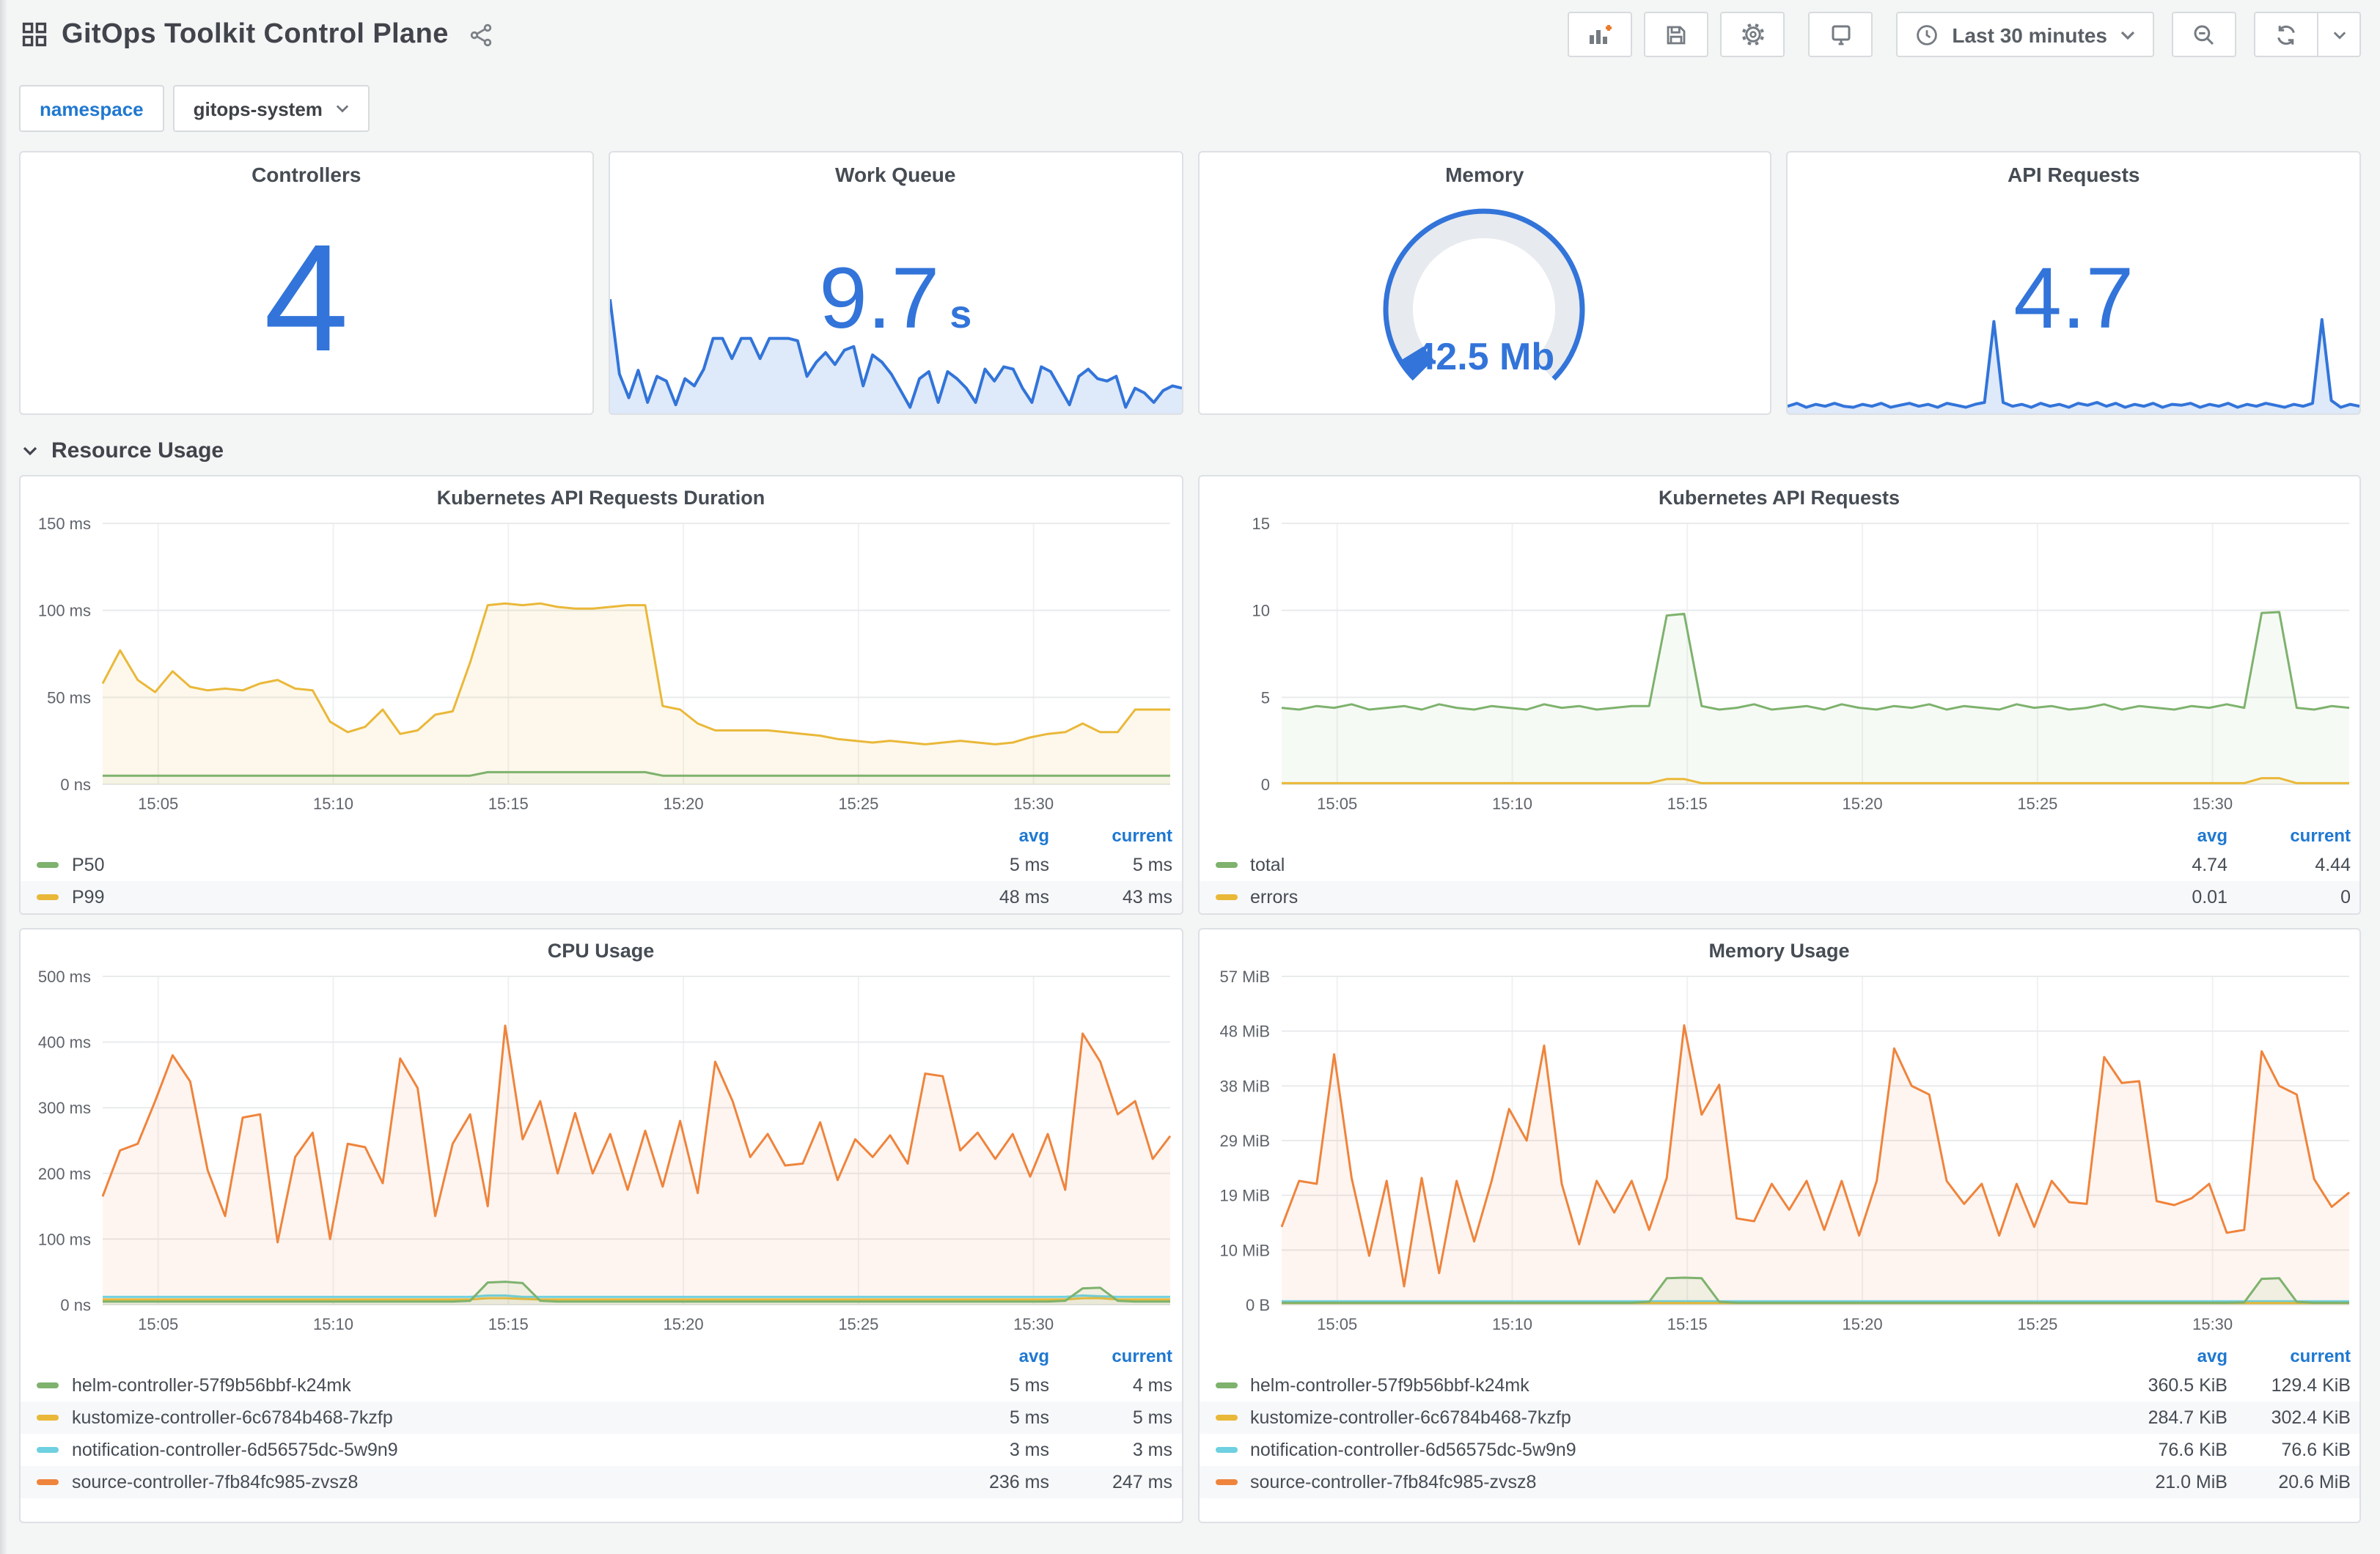 This screenshot has height=1554, width=2380. What do you see at coordinates (306, 299) in the screenshot?
I see `stat-value: 4` at bounding box center [306, 299].